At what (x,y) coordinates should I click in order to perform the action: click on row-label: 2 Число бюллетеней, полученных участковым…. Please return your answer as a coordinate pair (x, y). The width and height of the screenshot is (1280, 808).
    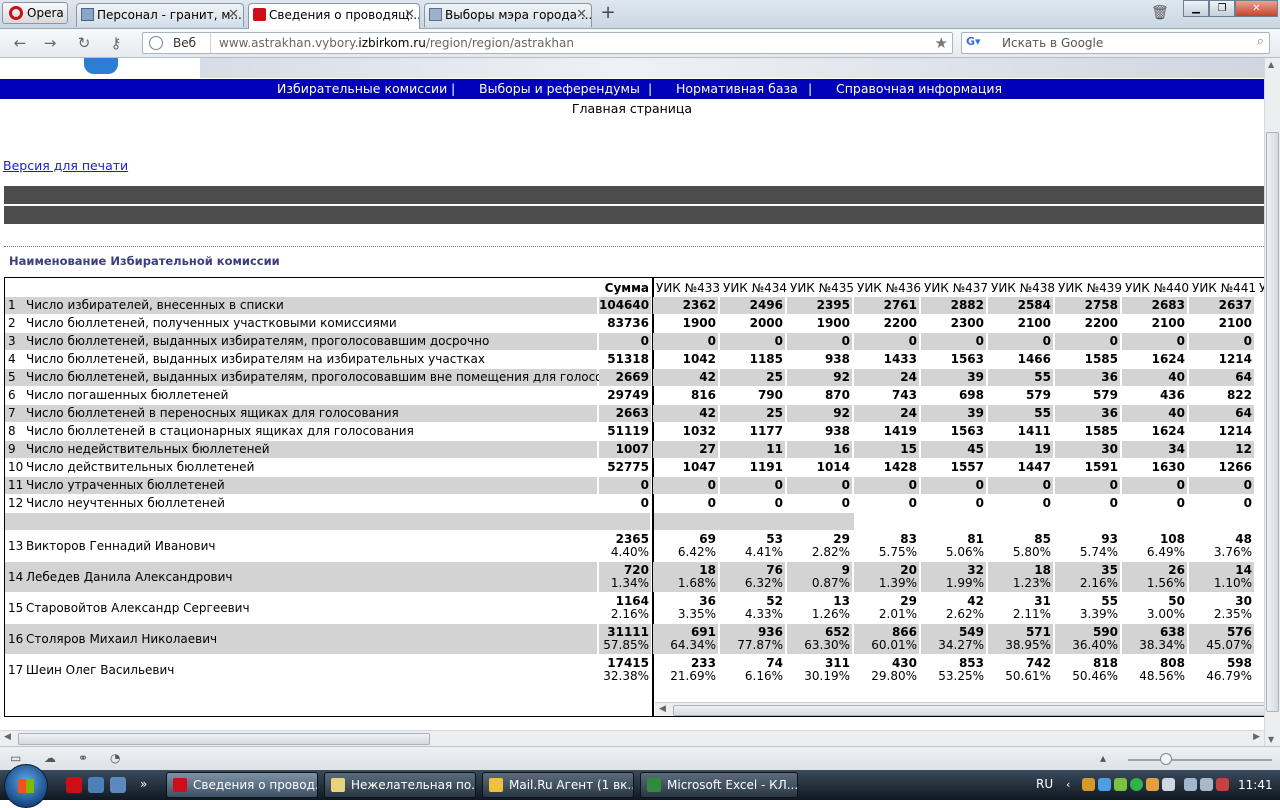
    Looking at the image, I should click on (301, 323).